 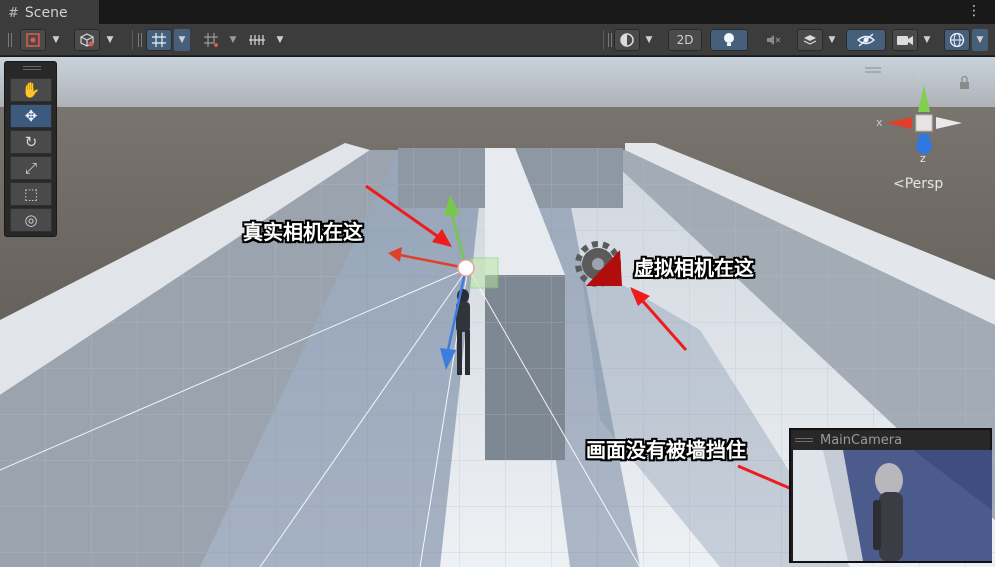 I want to click on gizmo-y-label: y, so click(x=919, y=74).